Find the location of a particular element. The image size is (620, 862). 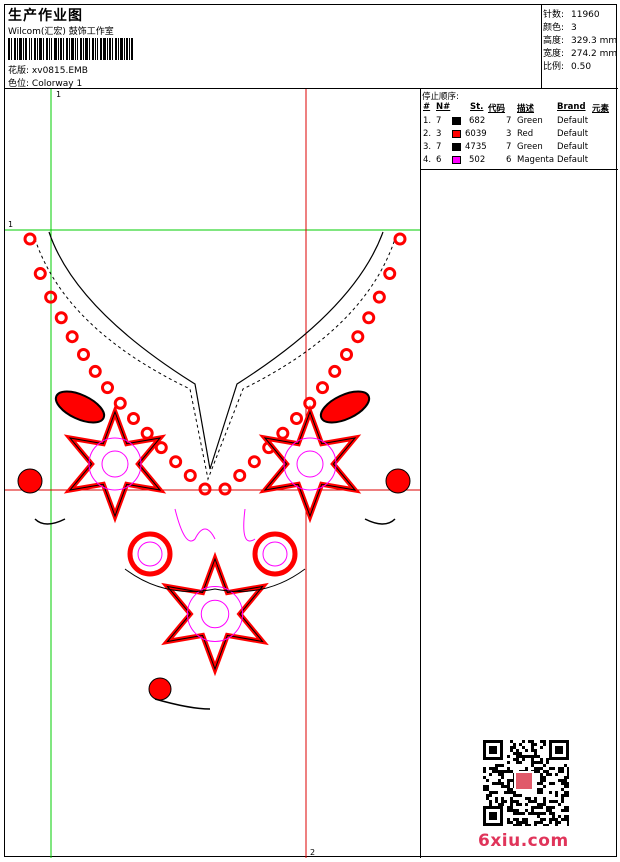

colorway: 色位: Colorway 1 is located at coordinates (45, 82).